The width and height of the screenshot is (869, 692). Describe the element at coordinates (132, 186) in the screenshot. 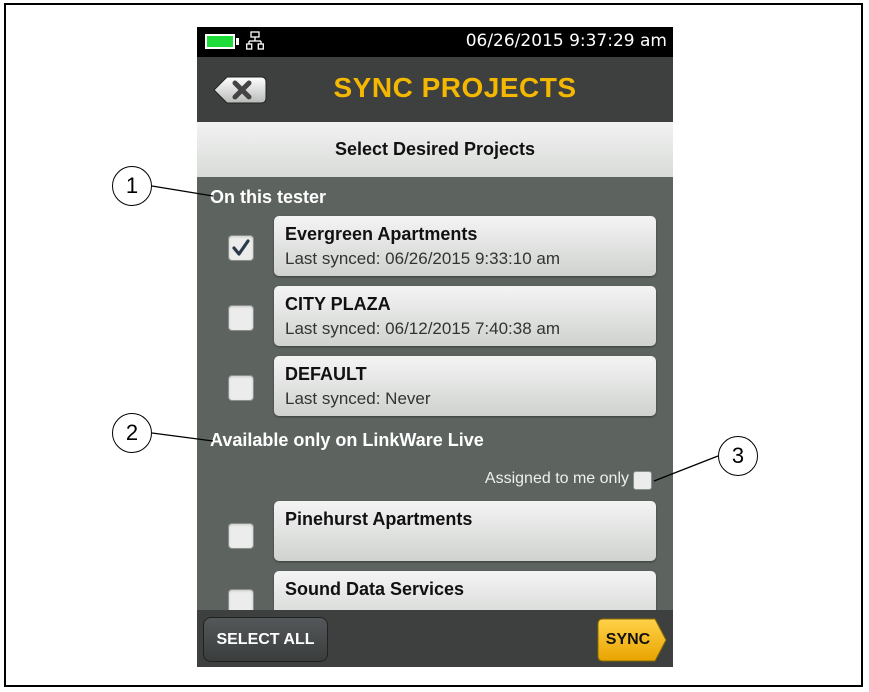

I see `callout-1: 1` at that location.